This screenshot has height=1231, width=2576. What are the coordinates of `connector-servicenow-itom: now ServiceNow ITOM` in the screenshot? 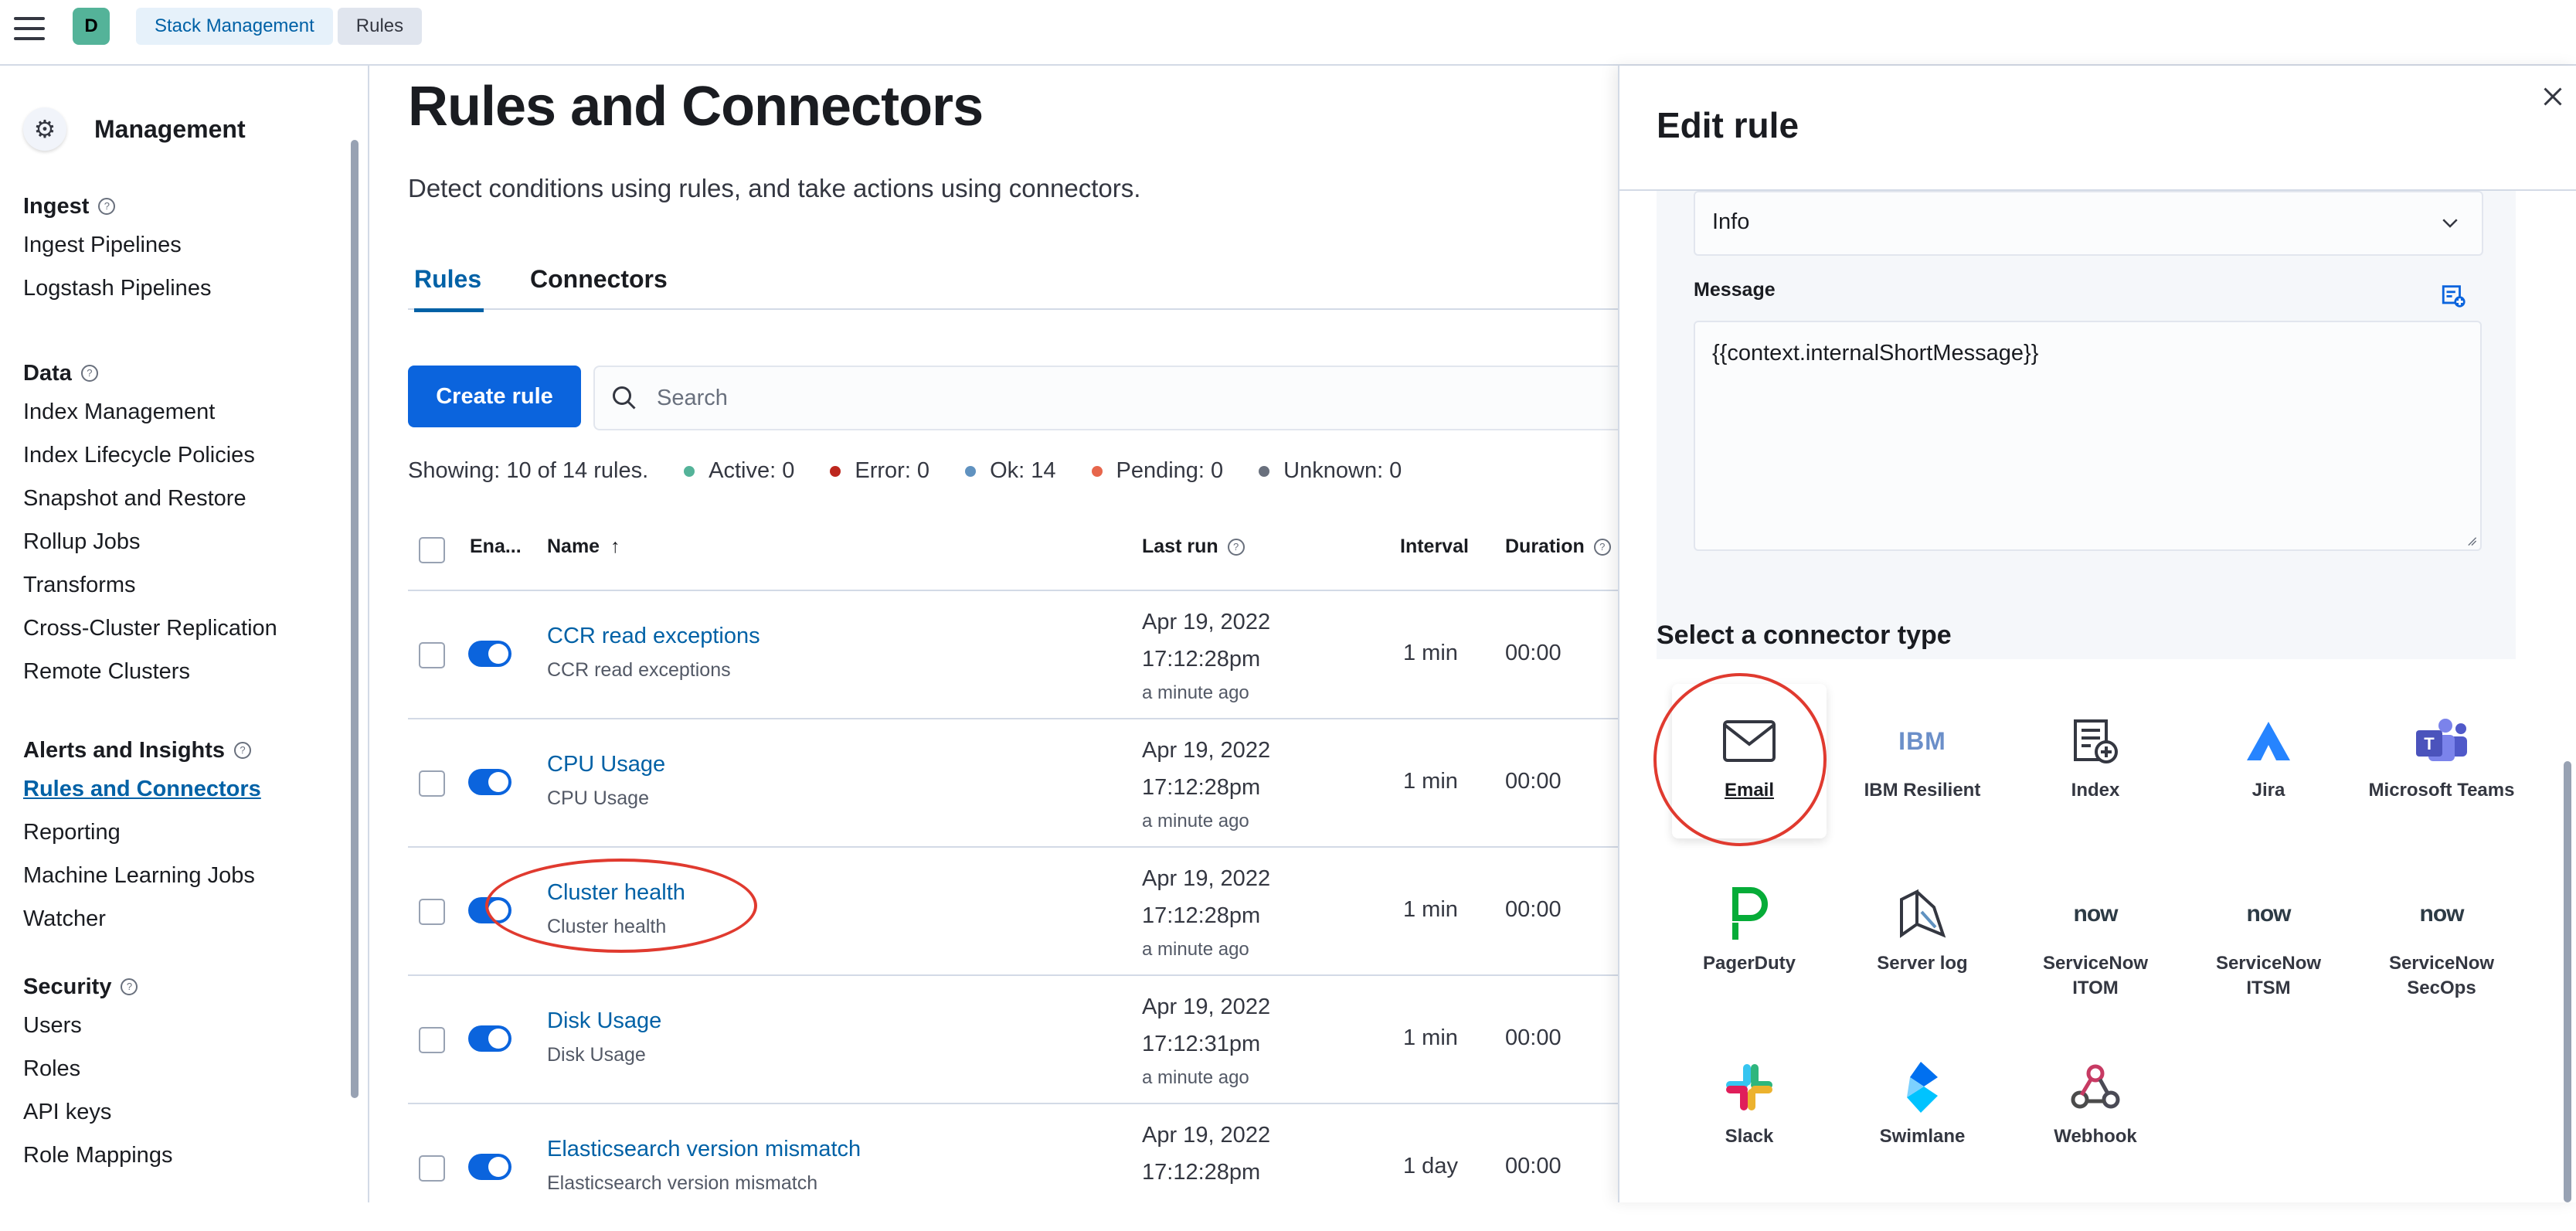 It's located at (2095, 935).